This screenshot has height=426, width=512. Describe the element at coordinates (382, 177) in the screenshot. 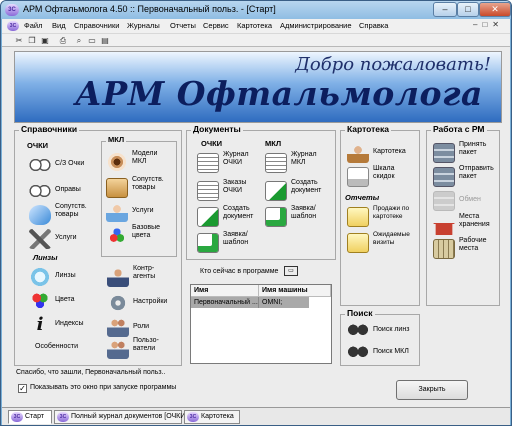

I see `discount-scale-item: Шкала скидок` at that location.